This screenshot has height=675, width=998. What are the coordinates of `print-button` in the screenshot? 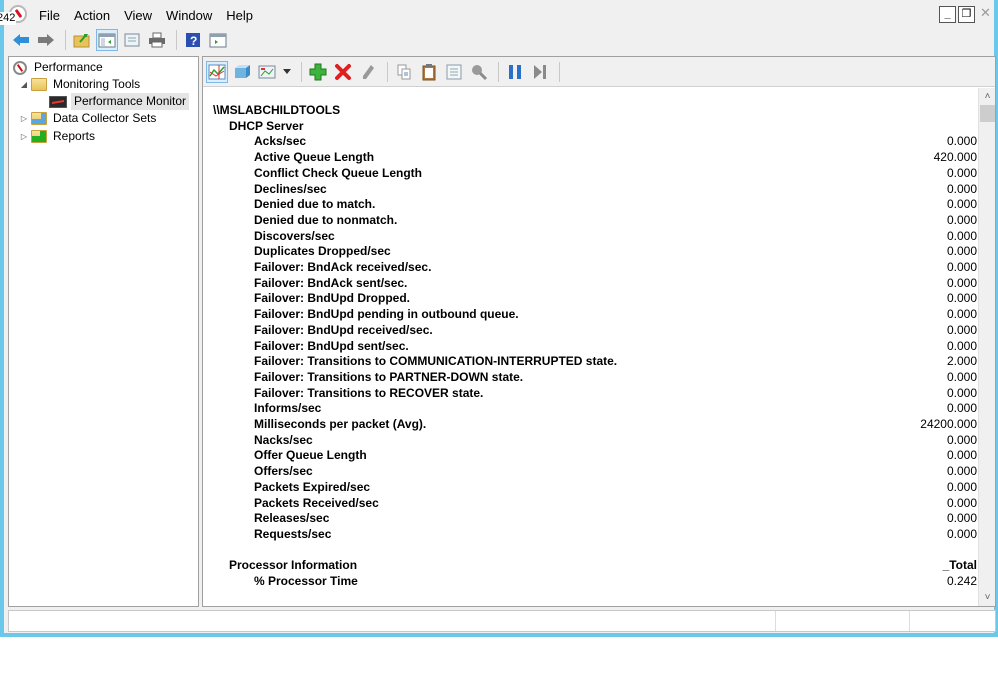 It's located at (157, 40).